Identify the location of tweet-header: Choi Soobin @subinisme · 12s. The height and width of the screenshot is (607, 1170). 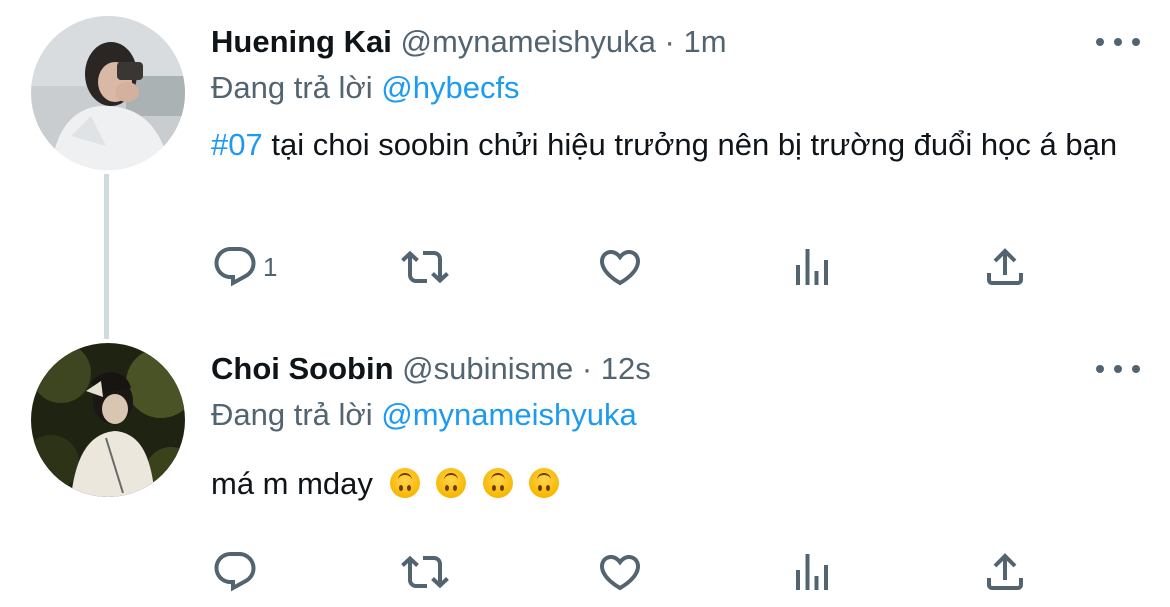
(431, 369).